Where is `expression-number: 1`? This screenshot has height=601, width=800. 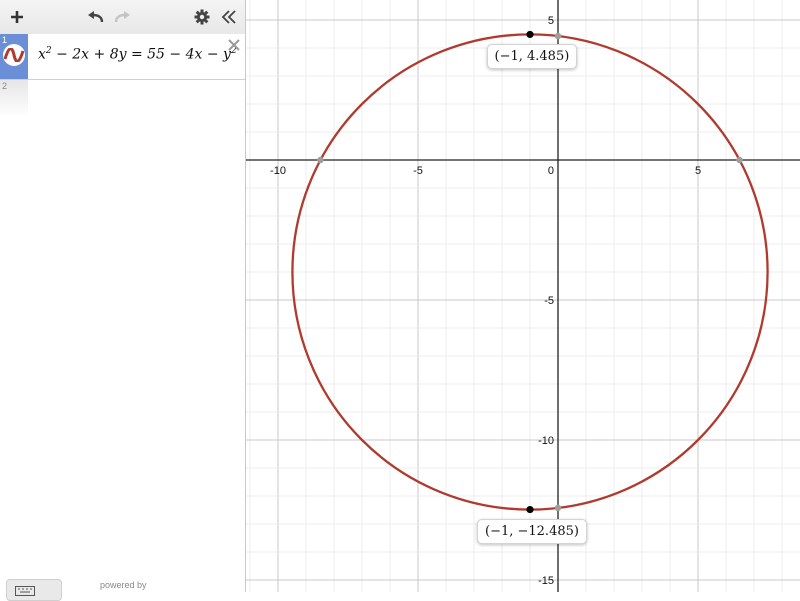 expression-number: 1 is located at coordinates (5, 40).